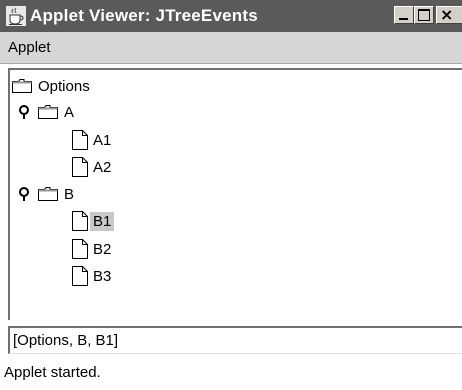 Image resolution: width=462 pixels, height=390 pixels. What do you see at coordinates (29, 47) in the screenshot?
I see `menu-applet: Applet` at bounding box center [29, 47].